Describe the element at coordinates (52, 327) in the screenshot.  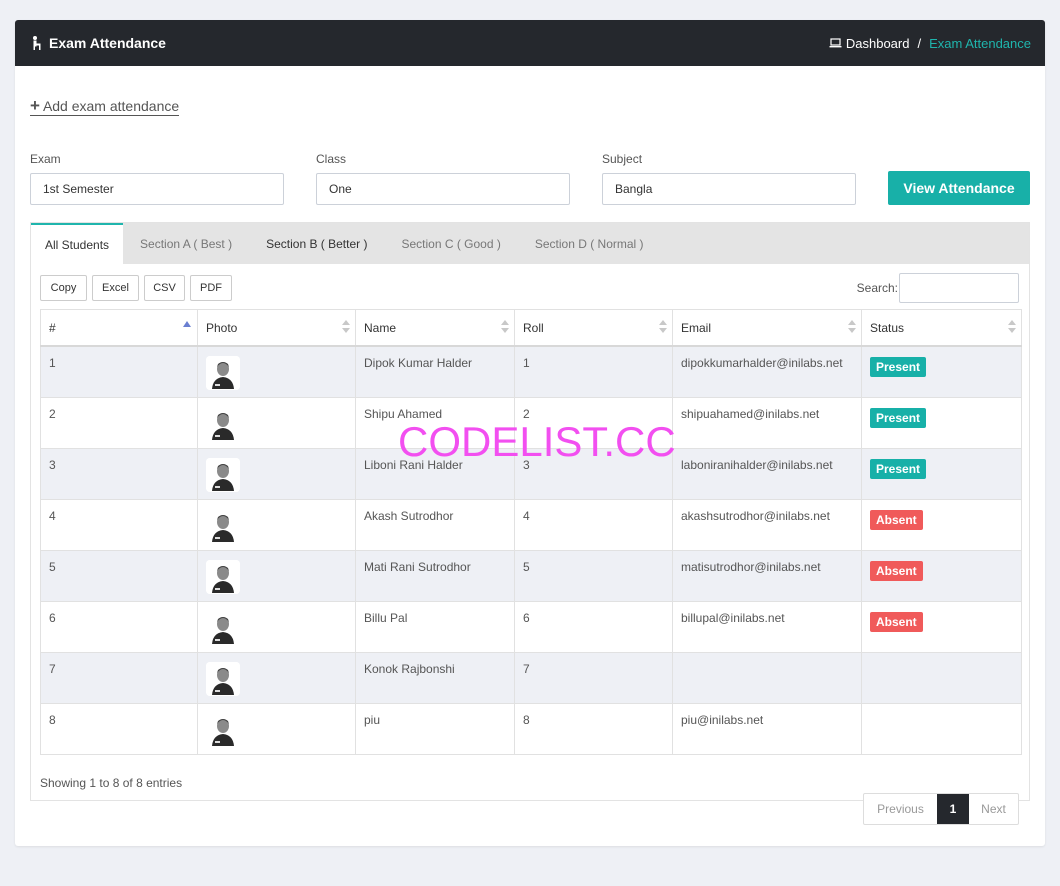
I see `column-header-label: #` at that location.